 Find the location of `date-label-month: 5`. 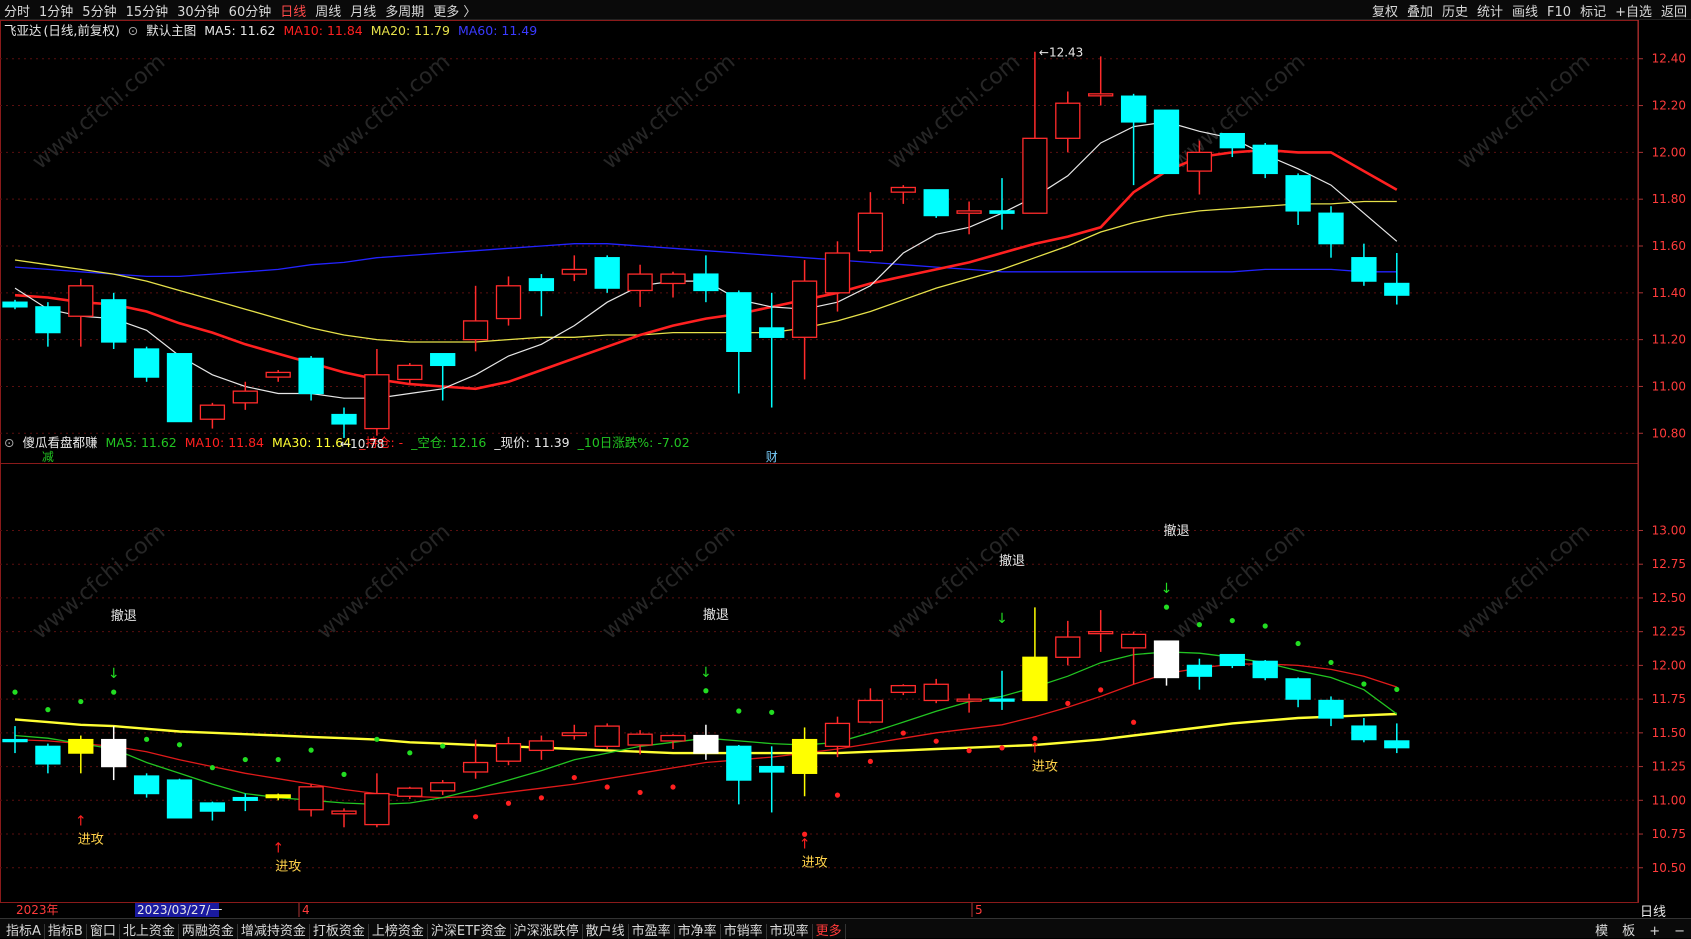

date-label-month: 5 is located at coordinates (979, 910).